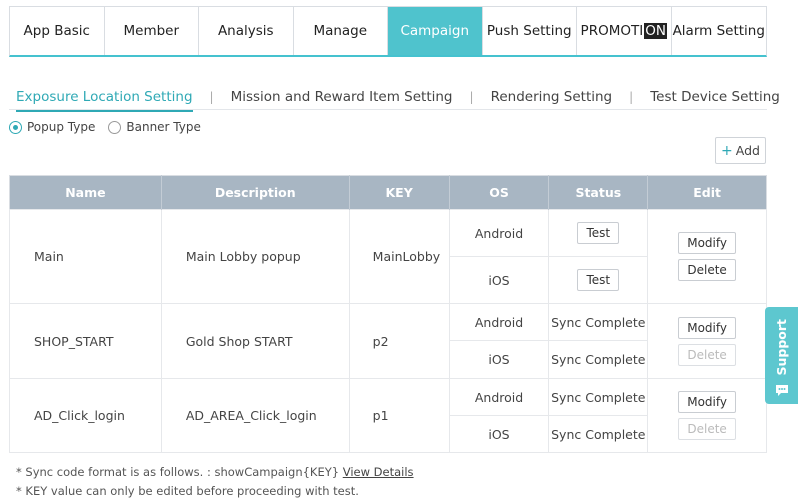 The height and width of the screenshot is (500, 798). I want to click on radio-banner-label: Banner Type, so click(163, 127).